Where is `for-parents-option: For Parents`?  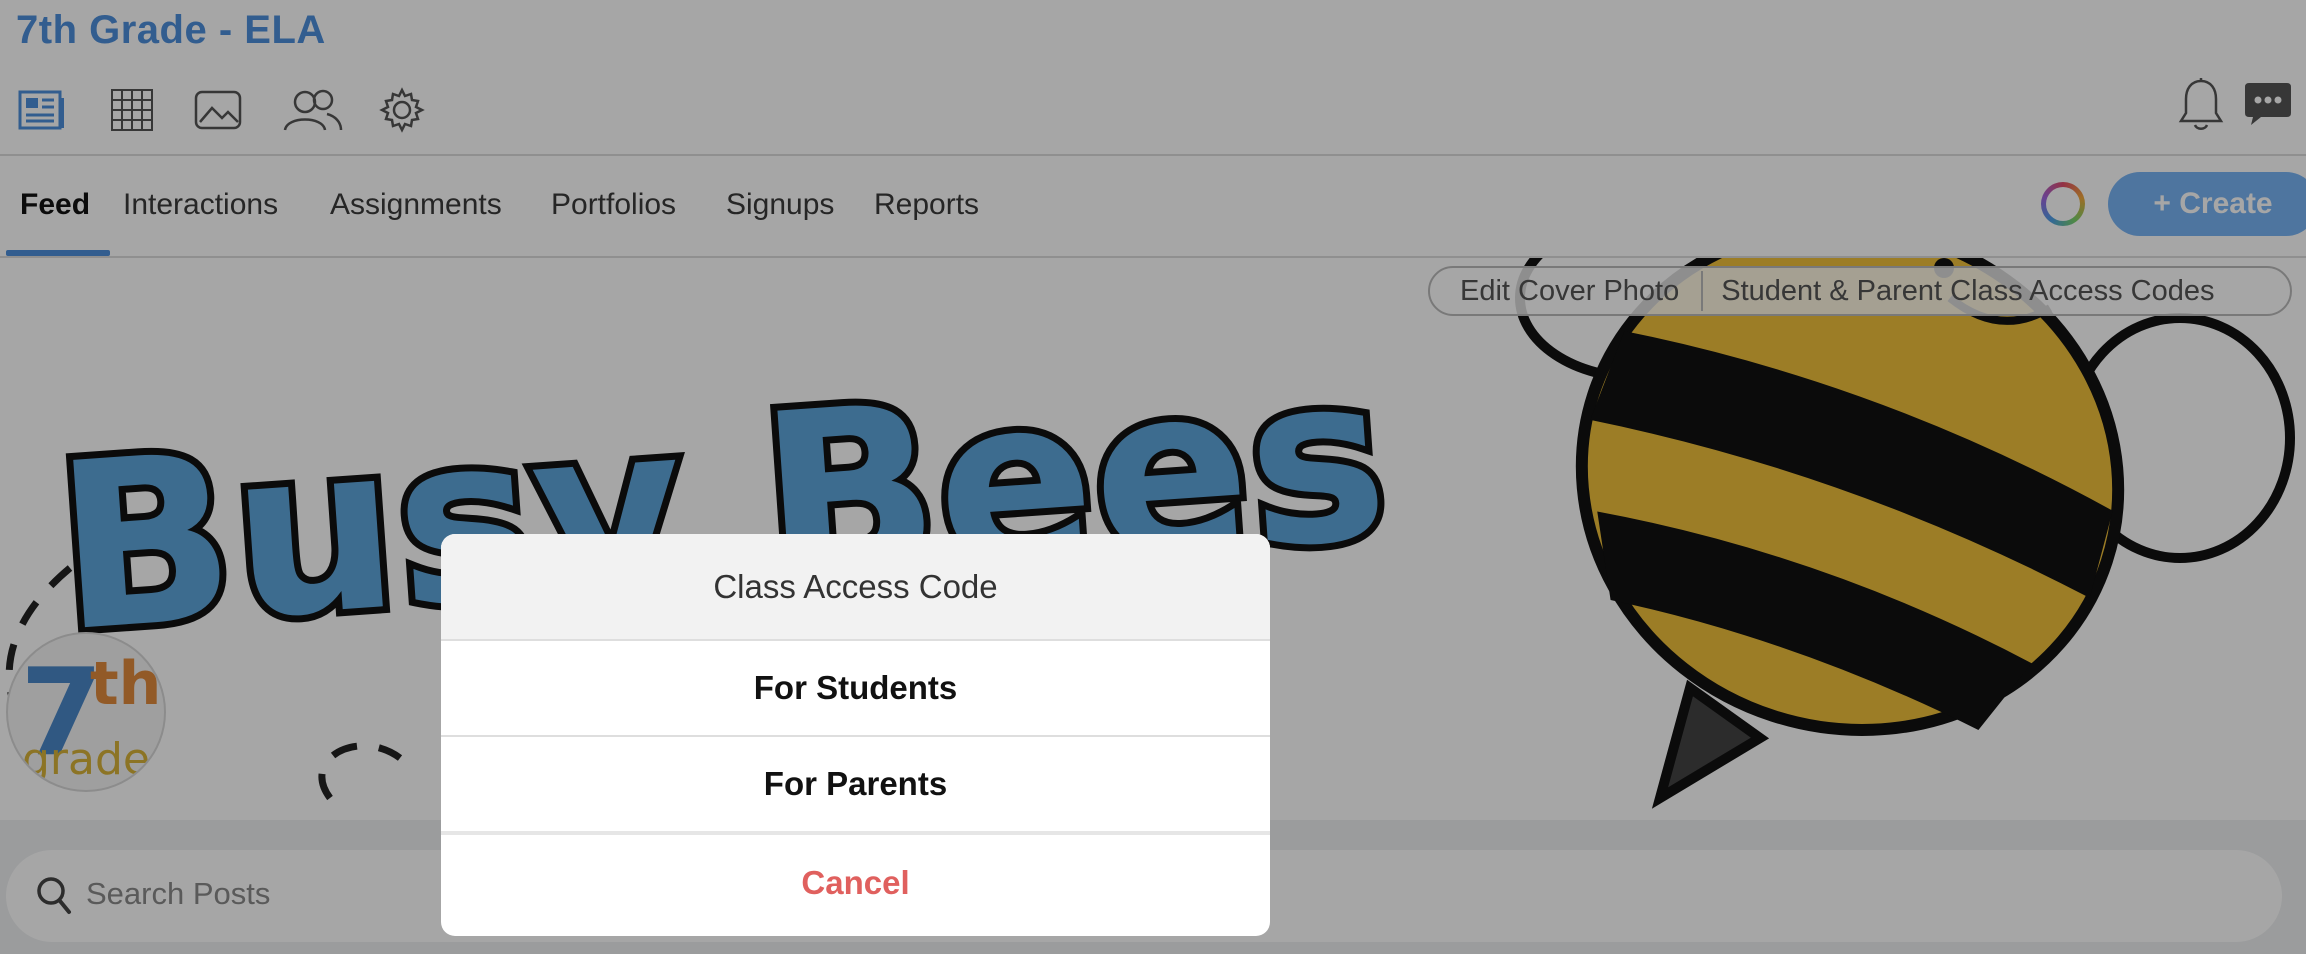
for-parents-option: For Parents is located at coordinates (855, 784).